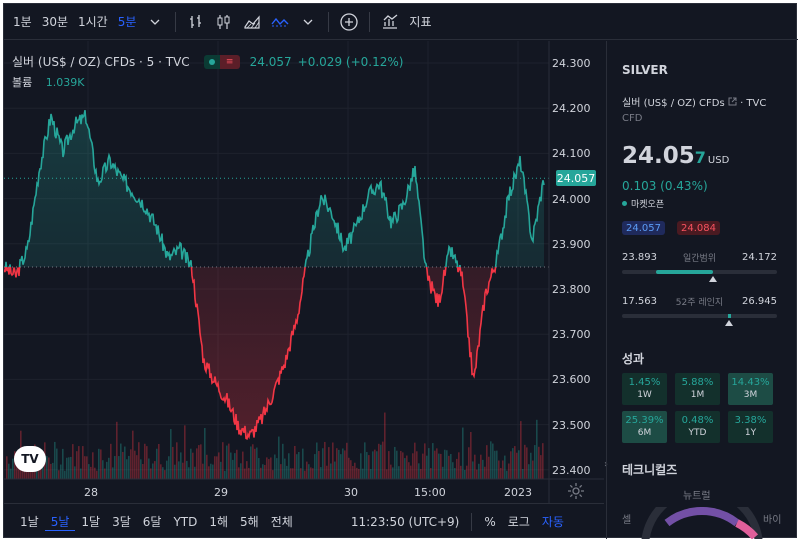  I want to click on performance-cell-6m: 25.39% 6M, so click(644, 427).